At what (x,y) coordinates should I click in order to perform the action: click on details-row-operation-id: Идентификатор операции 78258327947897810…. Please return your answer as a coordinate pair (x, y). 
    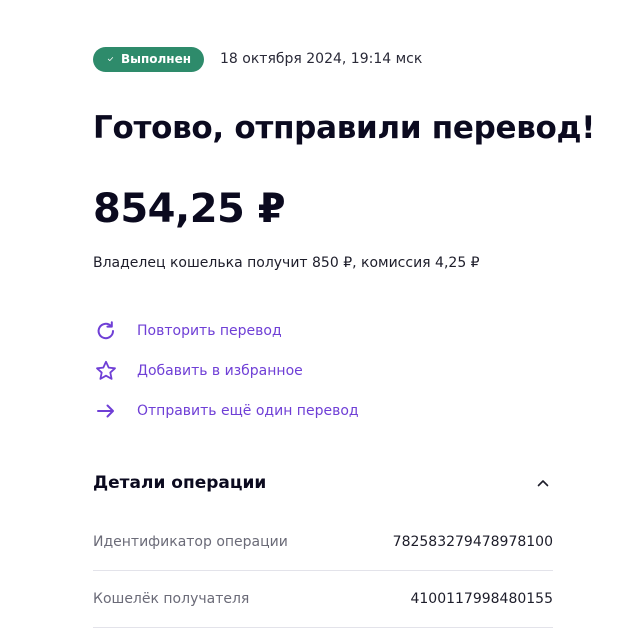
    Looking at the image, I should click on (323, 542).